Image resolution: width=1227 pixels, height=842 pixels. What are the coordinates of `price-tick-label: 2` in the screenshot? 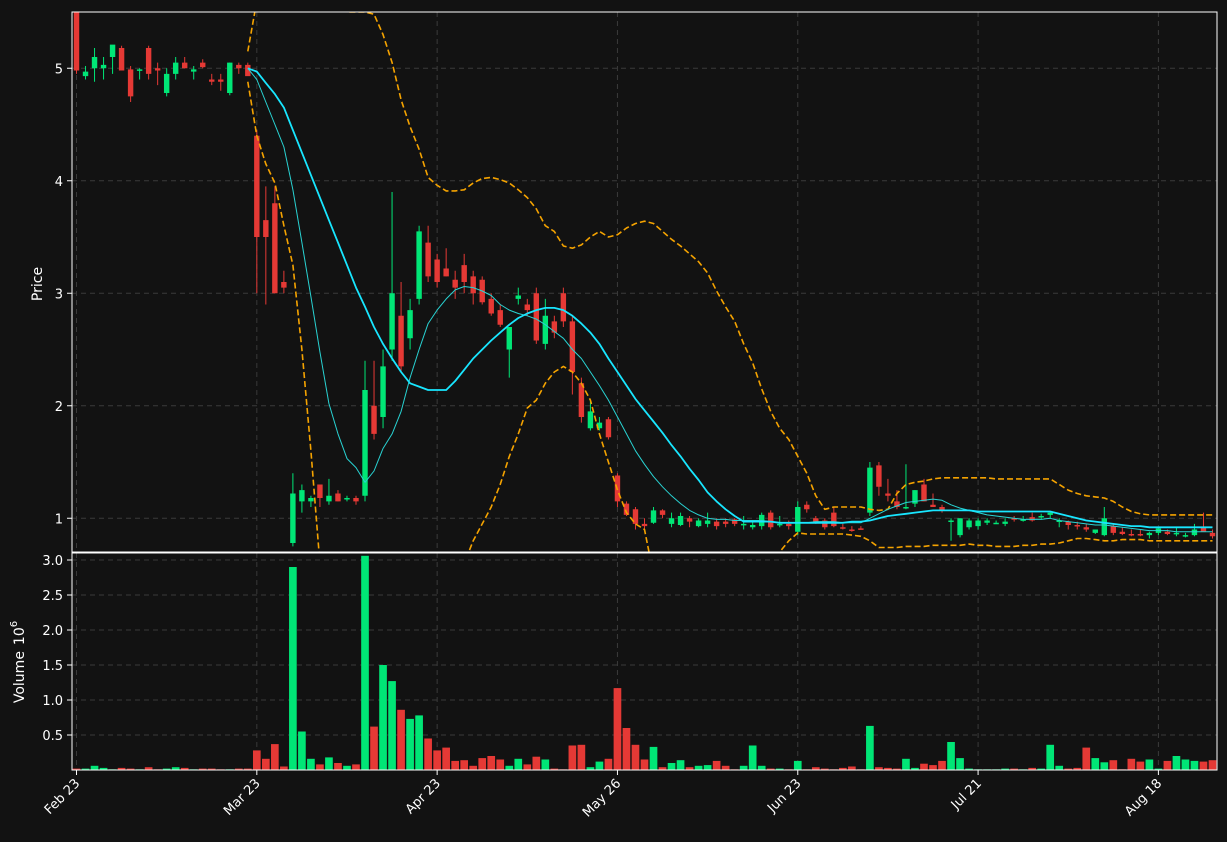 It's located at (59, 407).